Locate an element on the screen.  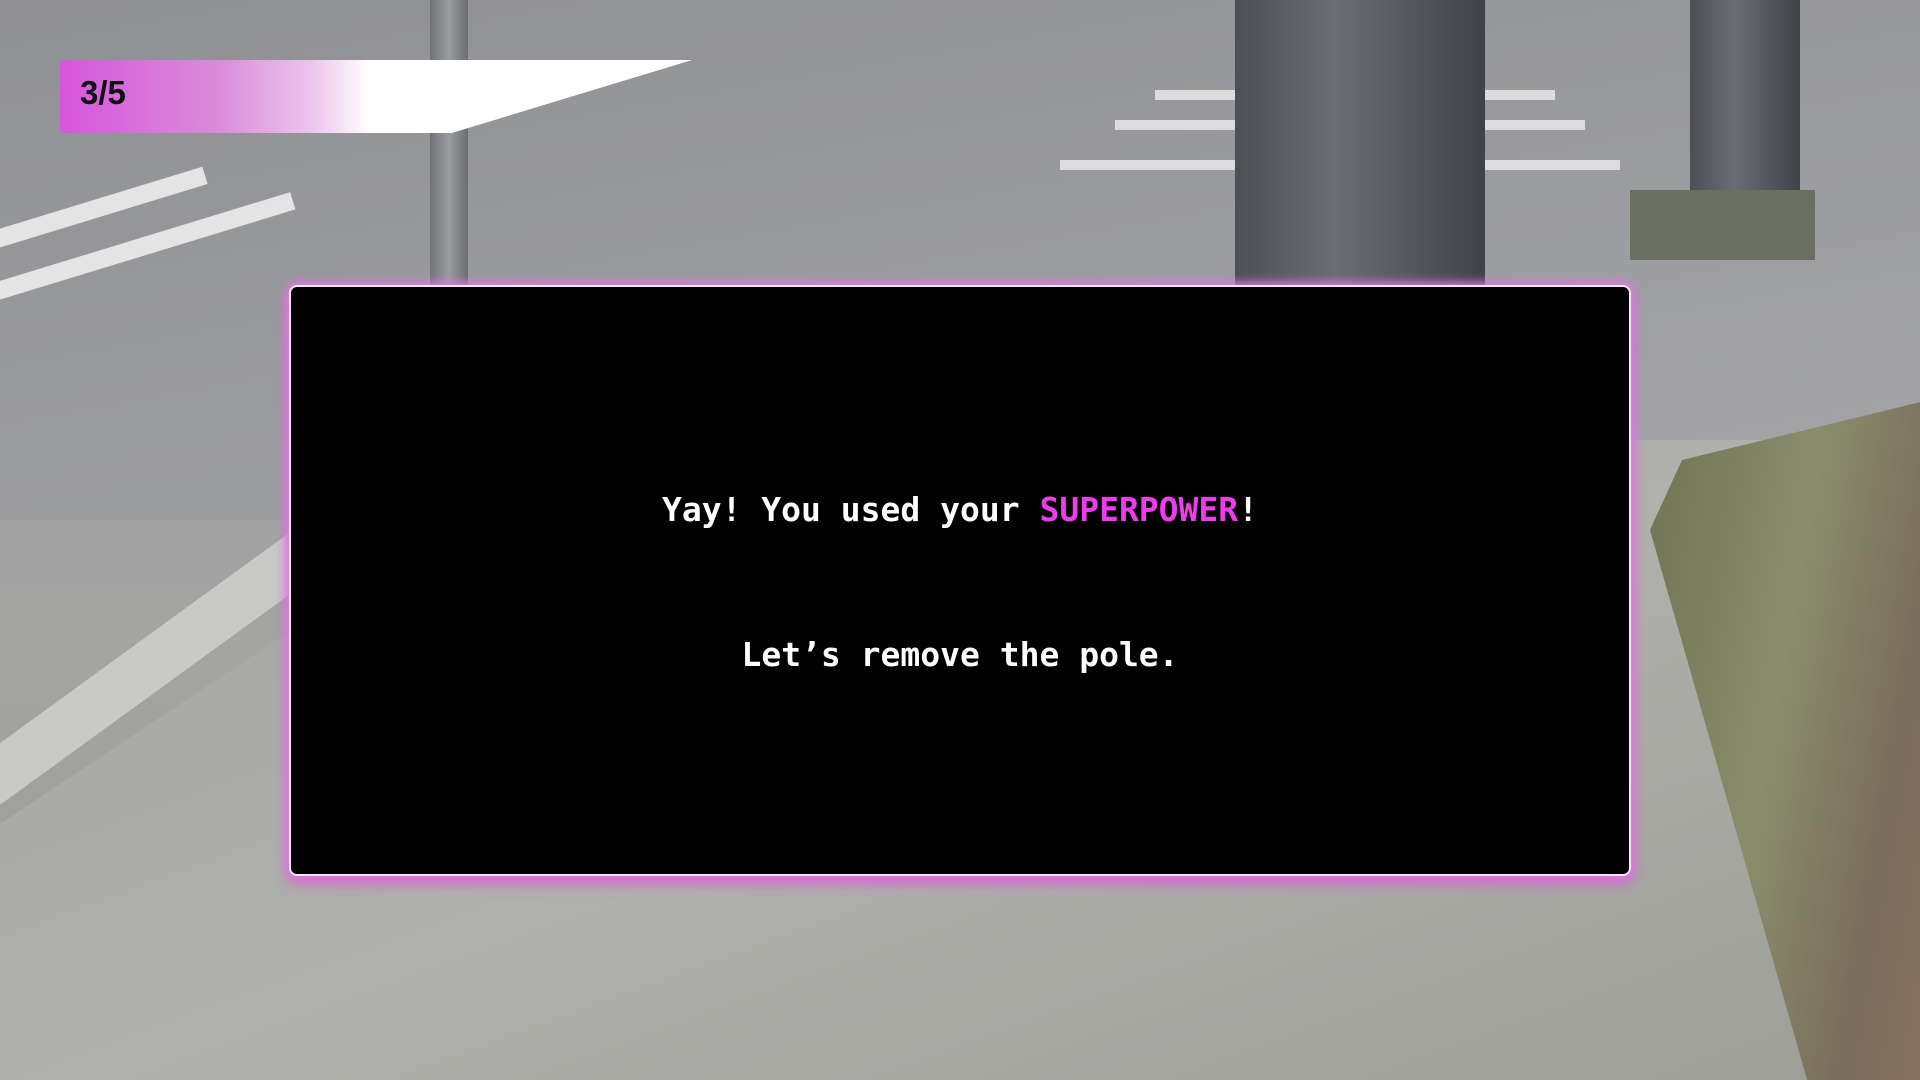
bollard-base is located at coordinates (1722, 225).